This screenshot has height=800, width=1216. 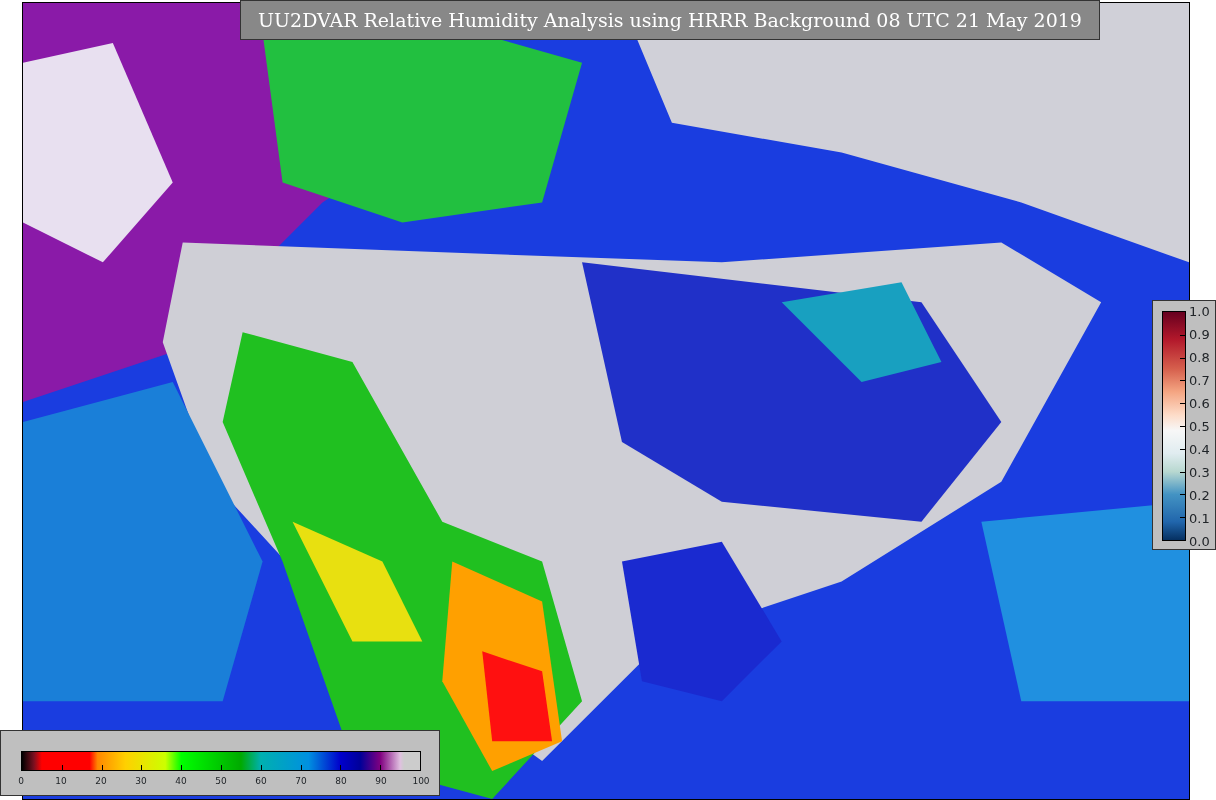 What do you see at coordinates (301, 781) in the screenshot?
I see `tick-label: 70` at bounding box center [301, 781].